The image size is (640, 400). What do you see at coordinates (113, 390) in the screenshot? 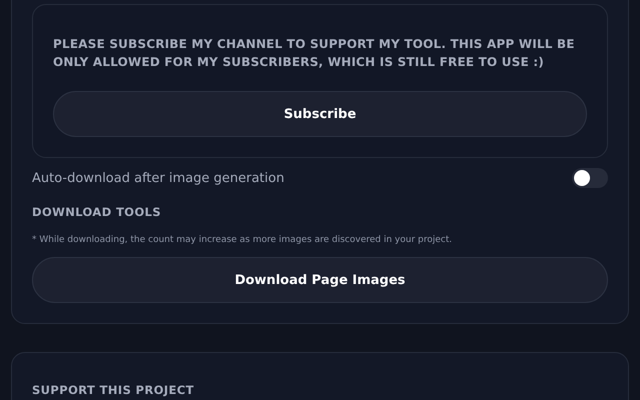
I see `section-heading: SUPPORT THIS PROJECT` at bounding box center [113, 390].